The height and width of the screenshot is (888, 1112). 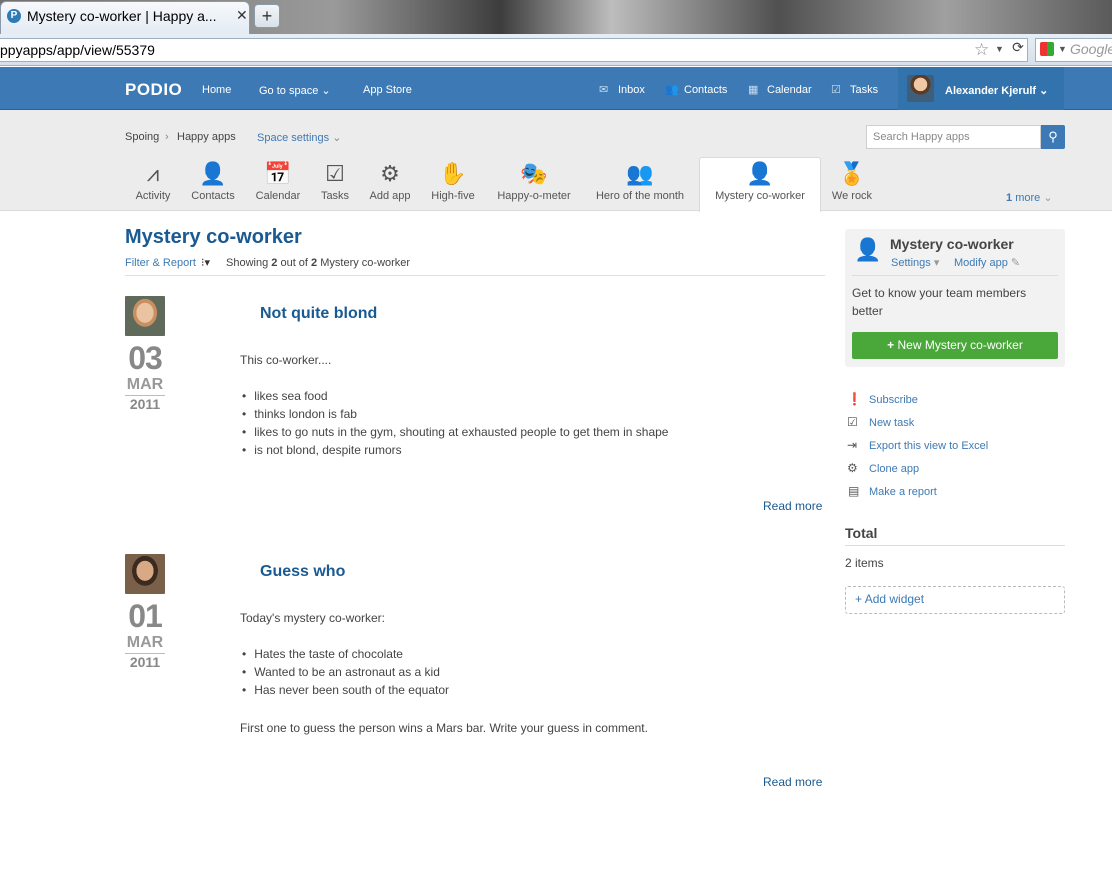 What do you see at coordinates (318, 314) in the screenshot?
I see `item-title: Not quite blond` at bounding box center [318, 314].